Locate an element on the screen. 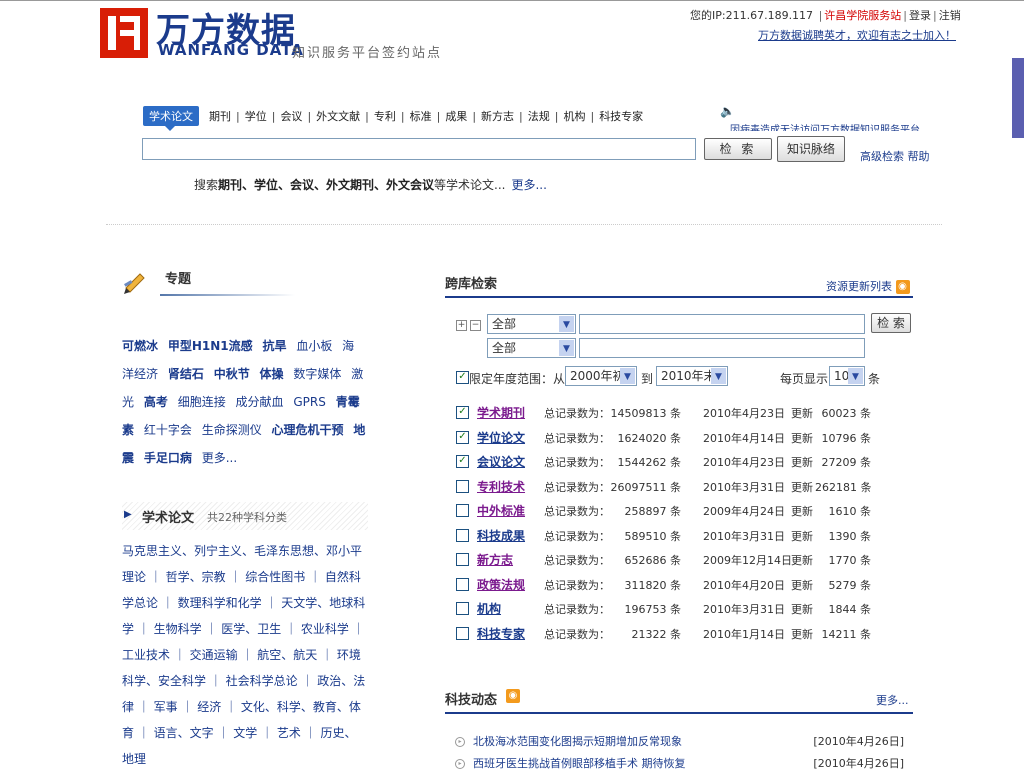 The width and height of the screenshot is (1024, 772). tab-6: 标准 is located at coordinates (421, 116).